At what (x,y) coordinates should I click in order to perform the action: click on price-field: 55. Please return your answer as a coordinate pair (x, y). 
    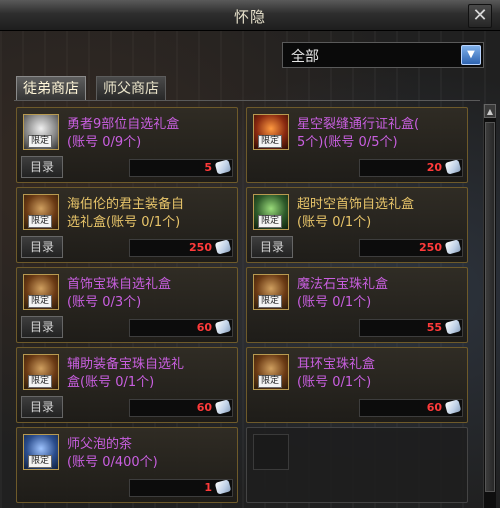
    Looking at the image, I should click on (411, 328).